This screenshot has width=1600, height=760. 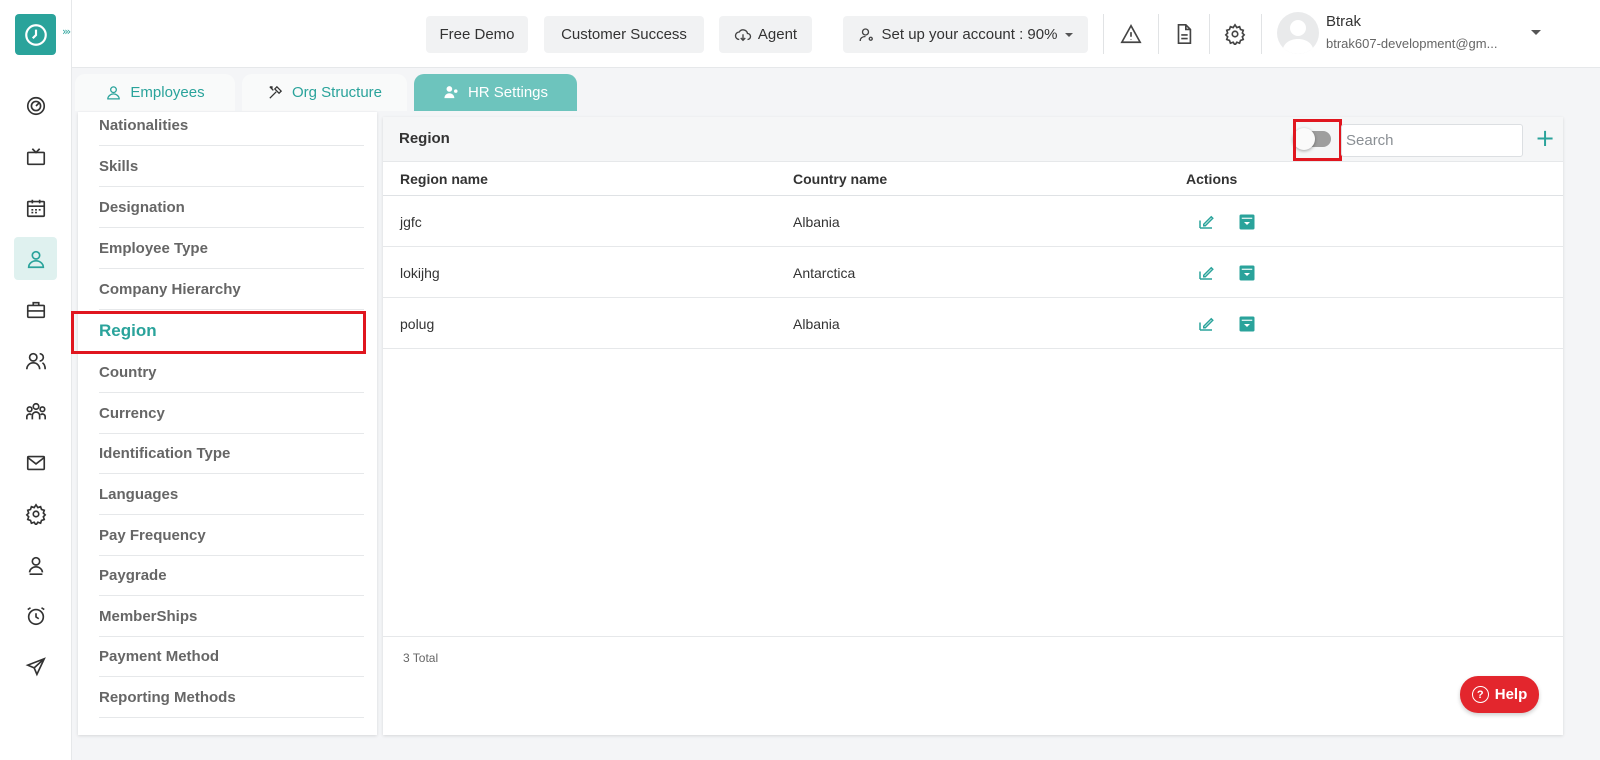 What do you see at coordinates (35, 411) in the screenshot?
I see `team-icon` at bounding box center [35, 411].